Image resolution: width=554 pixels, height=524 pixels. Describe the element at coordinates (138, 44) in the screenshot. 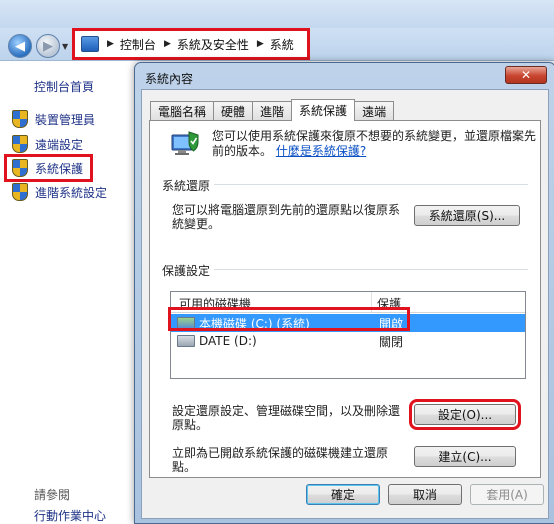

I see `breadcrumb-item-control-panel: 控制台` at that location.